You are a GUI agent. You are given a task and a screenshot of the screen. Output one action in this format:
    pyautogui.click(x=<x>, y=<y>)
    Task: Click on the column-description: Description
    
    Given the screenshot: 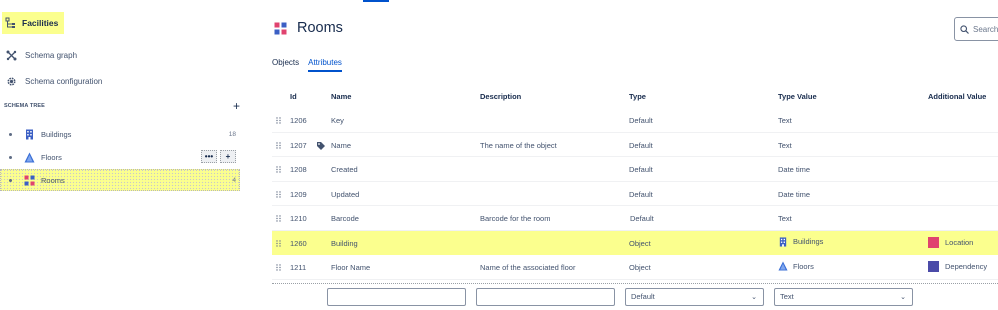 What is the action you would take?
    pyautogui.click(x=500, y=96)
    